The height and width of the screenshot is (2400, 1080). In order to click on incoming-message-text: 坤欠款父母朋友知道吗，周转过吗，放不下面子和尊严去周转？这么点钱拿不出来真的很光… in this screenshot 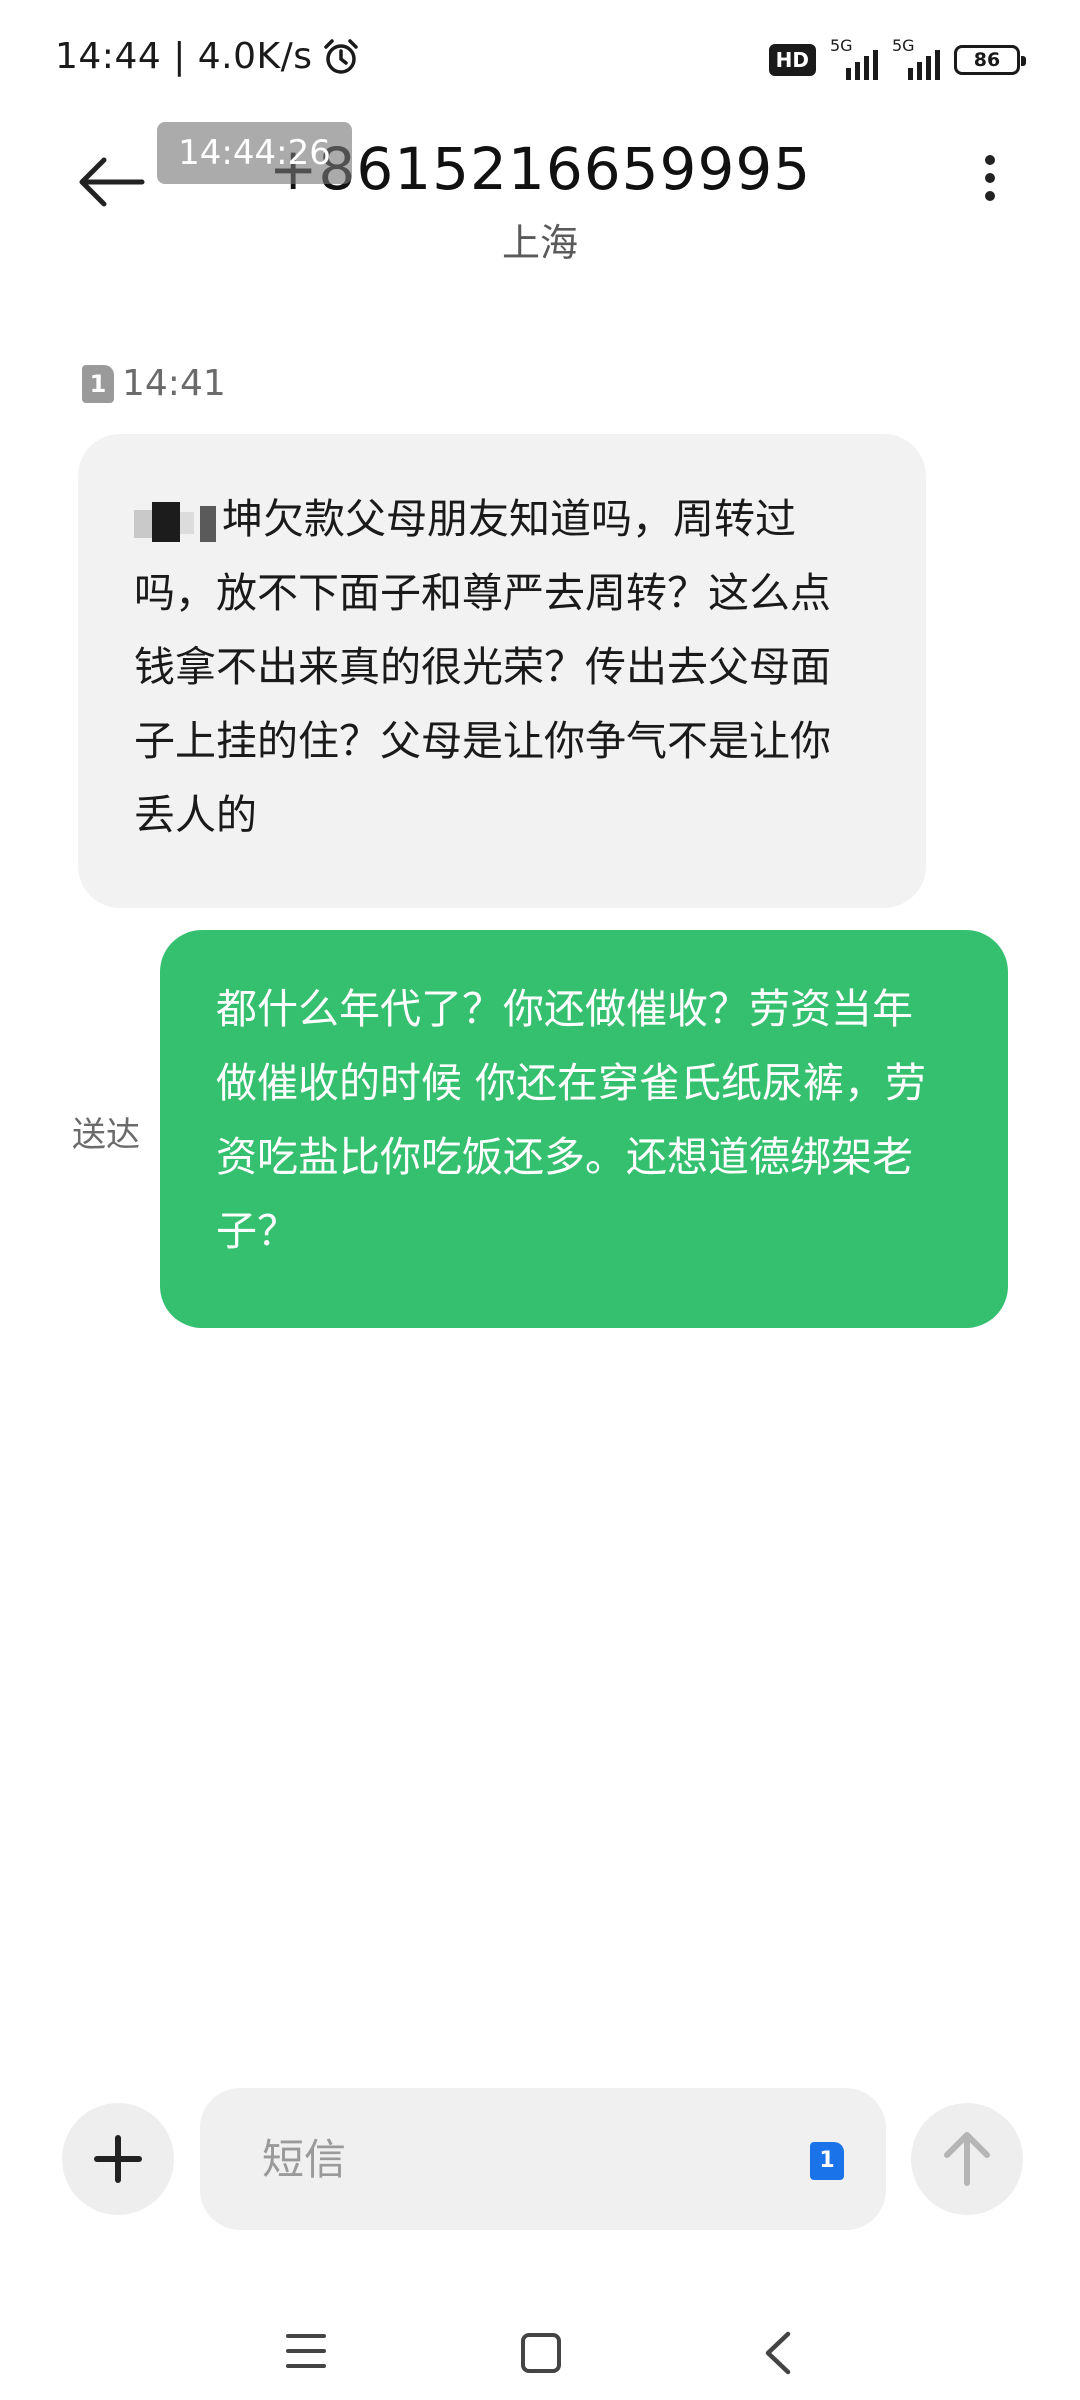, I will do `click(482, 667)`.